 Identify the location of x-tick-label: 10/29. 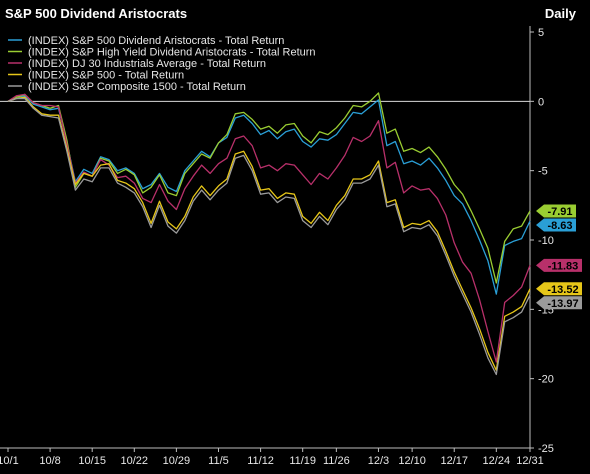
(177, 461).